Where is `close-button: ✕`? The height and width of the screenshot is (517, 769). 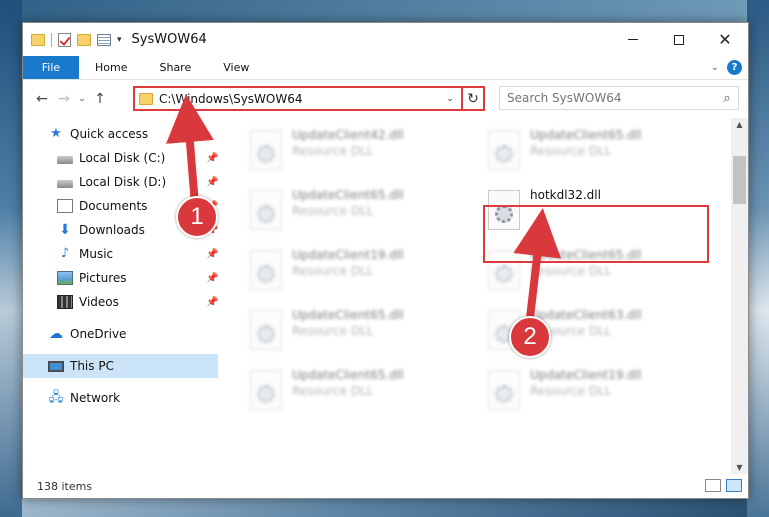
close-button: ✕ is located at coordinates (725, 39).